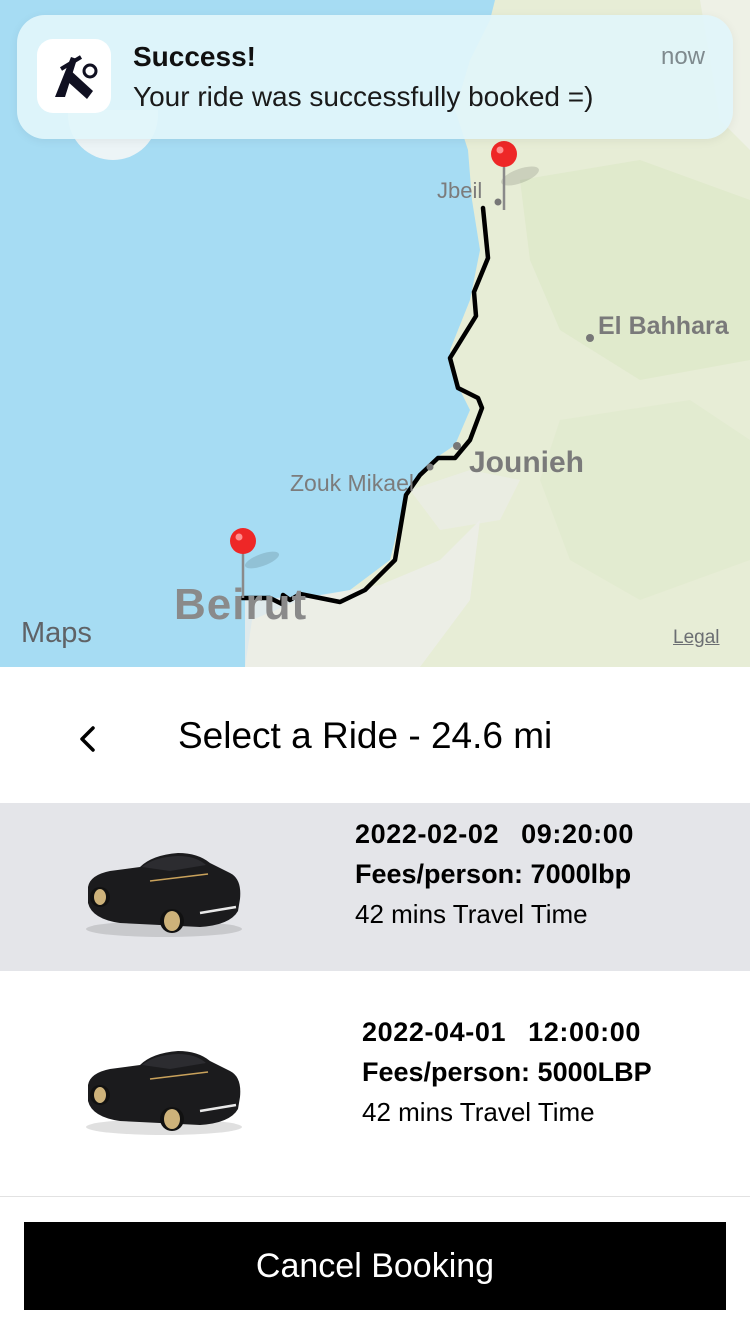  I want to click on notification-title: Success!, so click(194, 56).